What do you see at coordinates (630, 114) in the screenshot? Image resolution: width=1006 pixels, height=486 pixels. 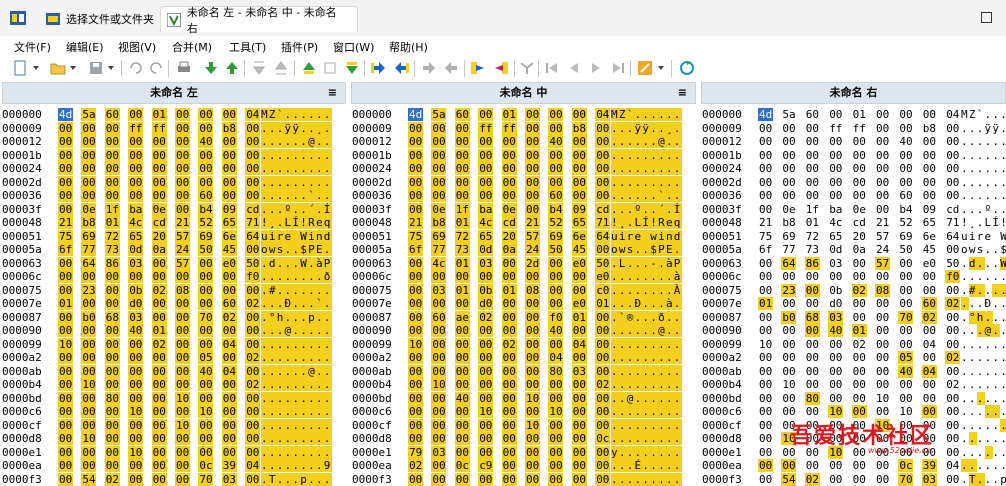 I see `ascii-char: `` at bounding box center [630, 114].